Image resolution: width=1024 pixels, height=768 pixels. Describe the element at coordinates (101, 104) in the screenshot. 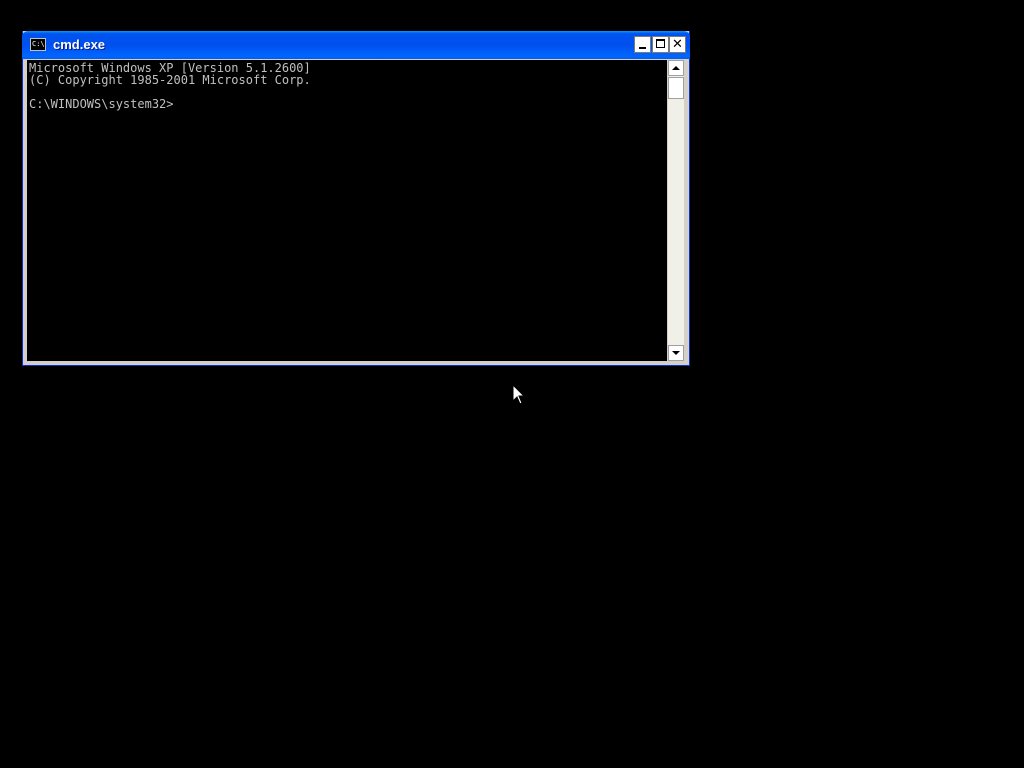

I see `console-prompt: C:\WINDOWS\system32>` at that location.